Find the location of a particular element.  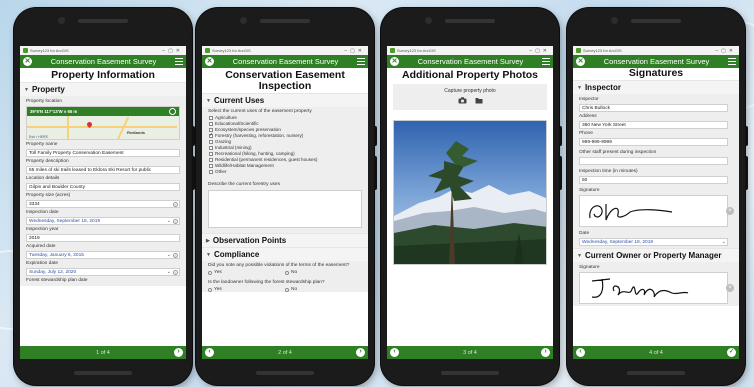

survey-title: Conservation Easement Survey is located at coordinates (103, 61).